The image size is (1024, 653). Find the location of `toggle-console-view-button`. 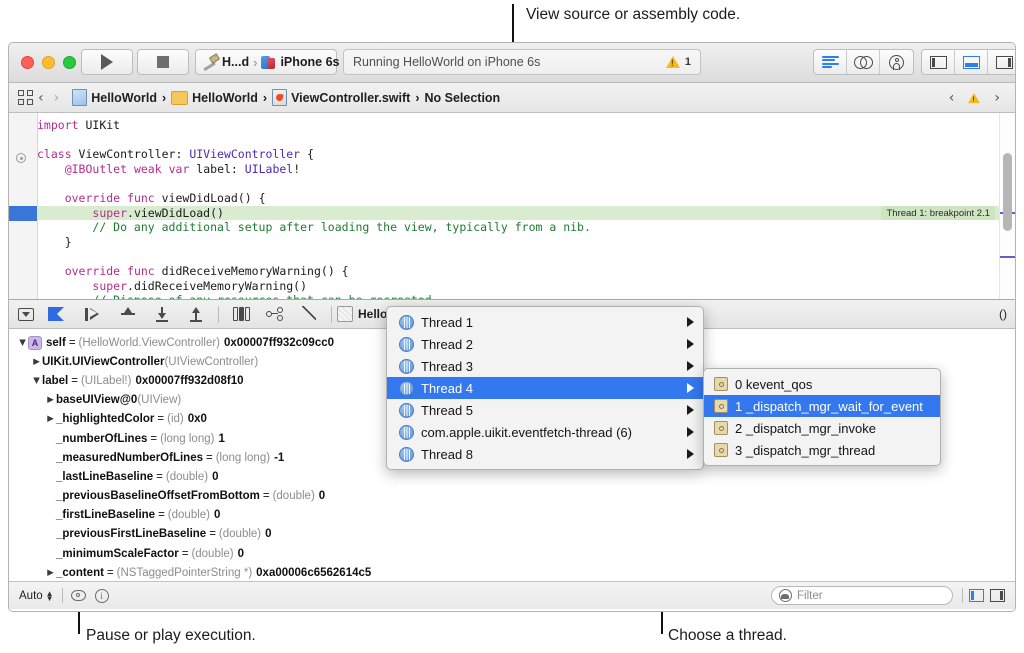

toggle-console-view-button is located at coordinates (997, 595).